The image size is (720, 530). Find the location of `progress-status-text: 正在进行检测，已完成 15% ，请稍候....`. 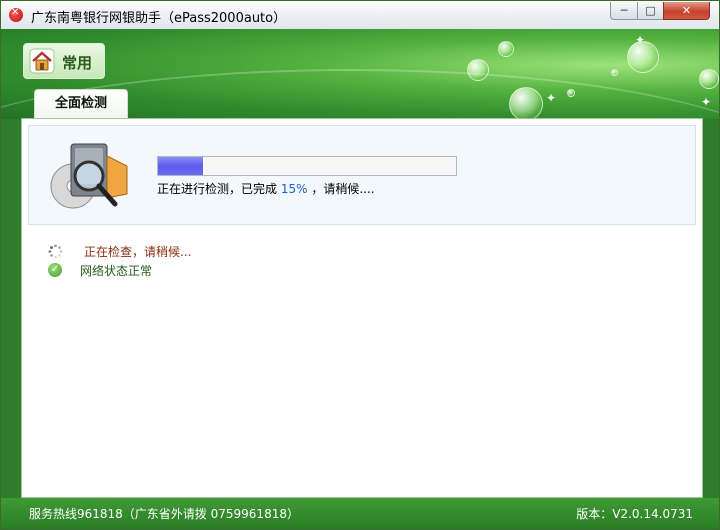

progress-status-text: 正在进行检测，已完成 15% ，请稍候.... is located at coordinates (266, 188).